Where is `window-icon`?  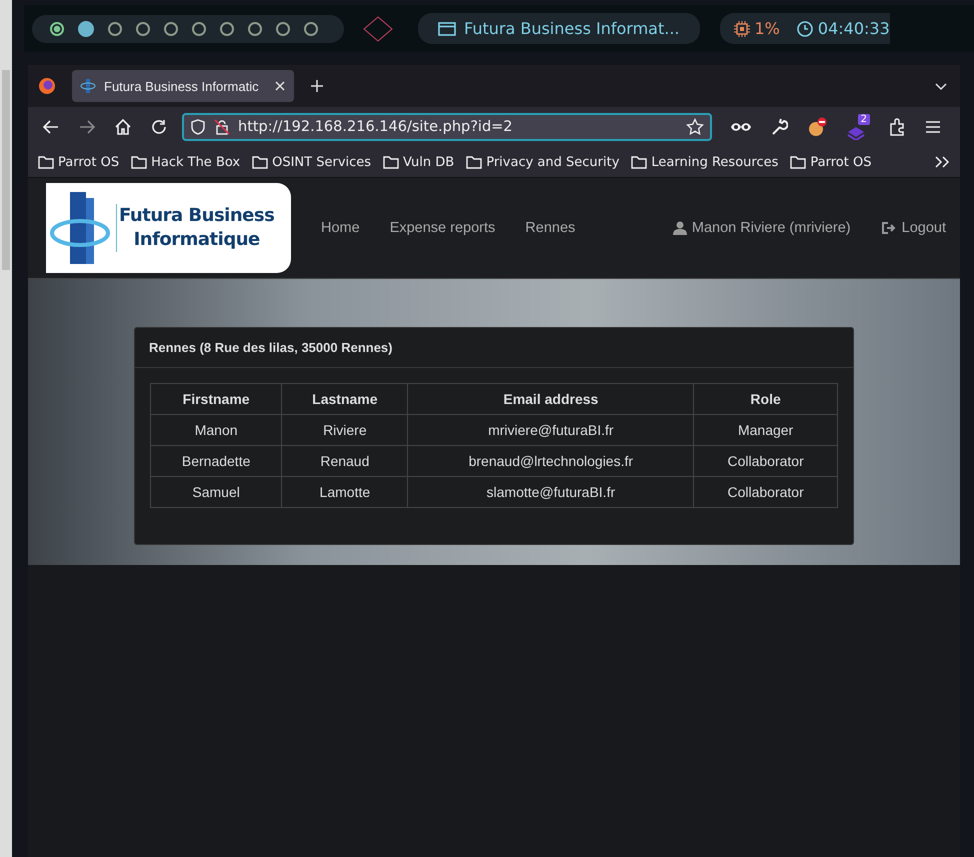
window-icon is located at coordinates (447, 29).